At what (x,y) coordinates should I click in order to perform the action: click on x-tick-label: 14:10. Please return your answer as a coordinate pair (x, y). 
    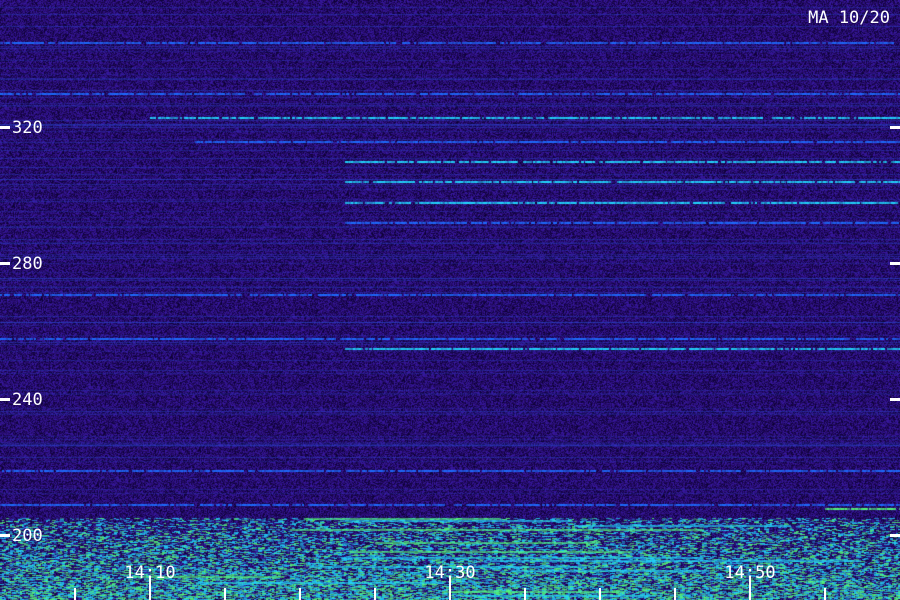
    Looking at the image, I should click on (149, 573).